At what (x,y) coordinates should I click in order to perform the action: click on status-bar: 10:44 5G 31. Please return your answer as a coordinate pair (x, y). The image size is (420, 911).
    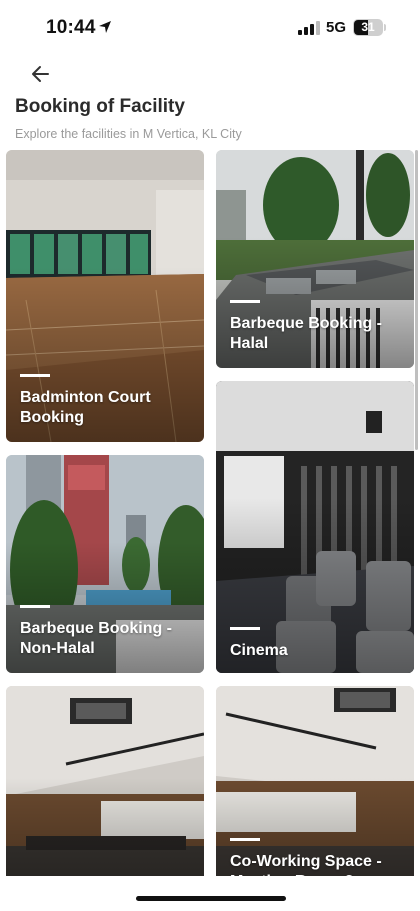
    Looking at the image, I should click on (210, 29).